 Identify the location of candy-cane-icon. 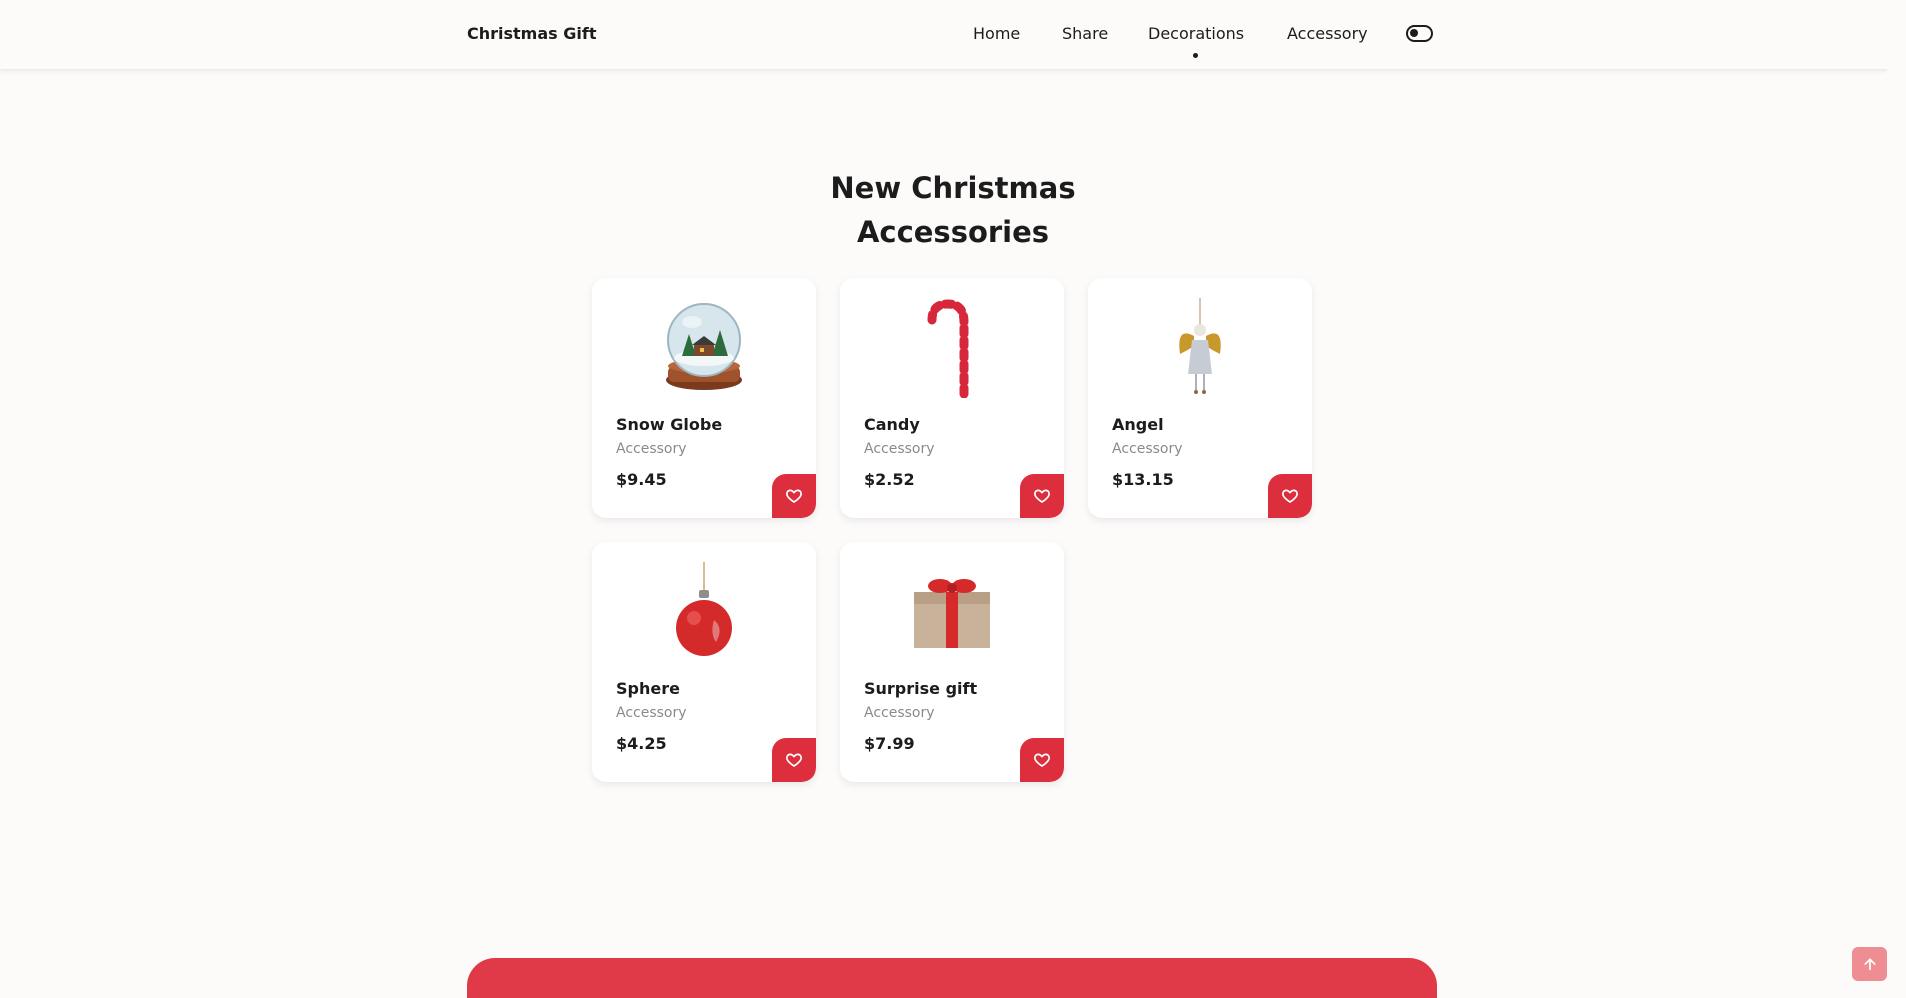
(948, 348).